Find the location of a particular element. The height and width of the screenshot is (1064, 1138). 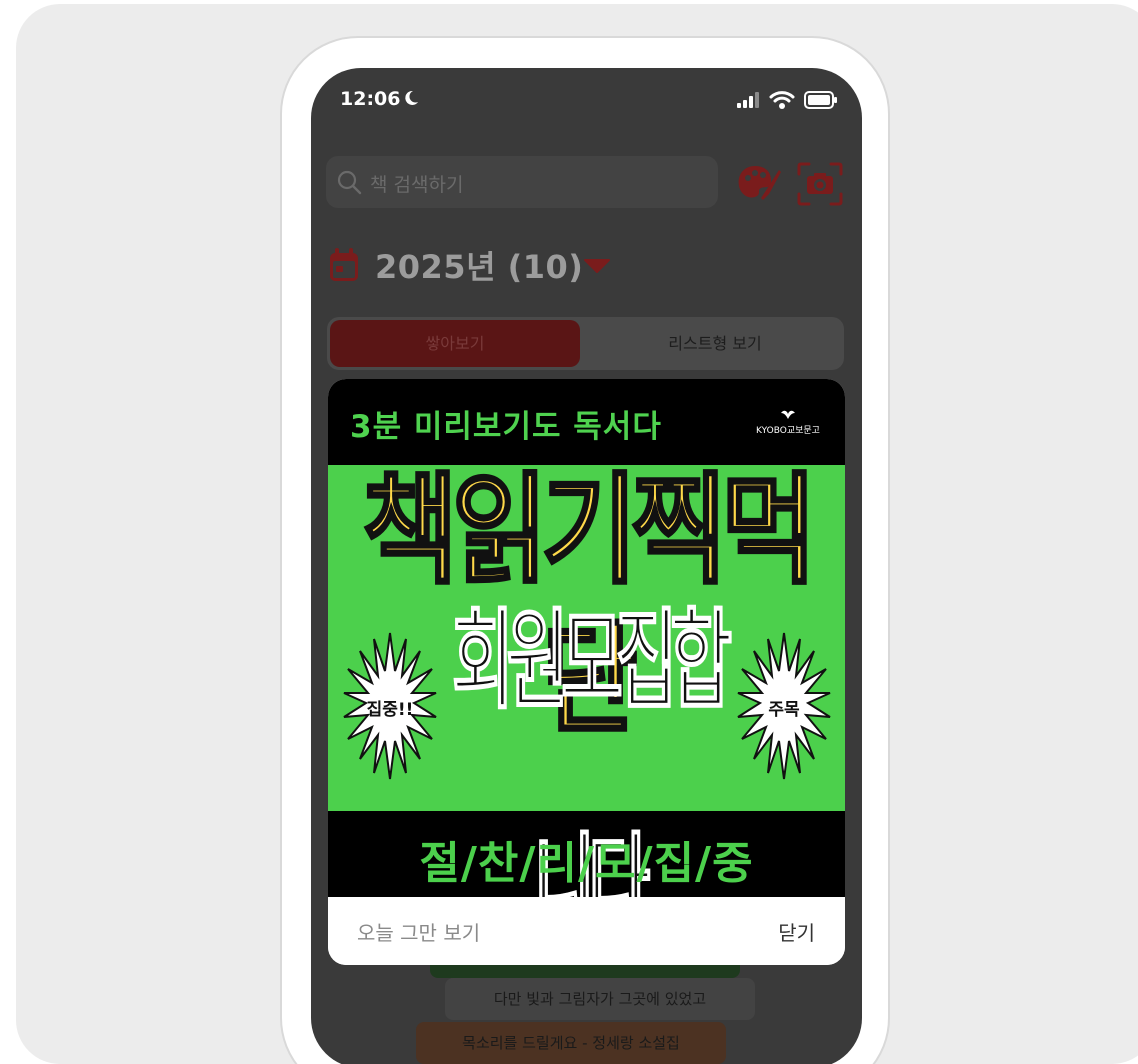

kyobo-logo: KYOBO교보문고 is located at coordinates (788, 422).